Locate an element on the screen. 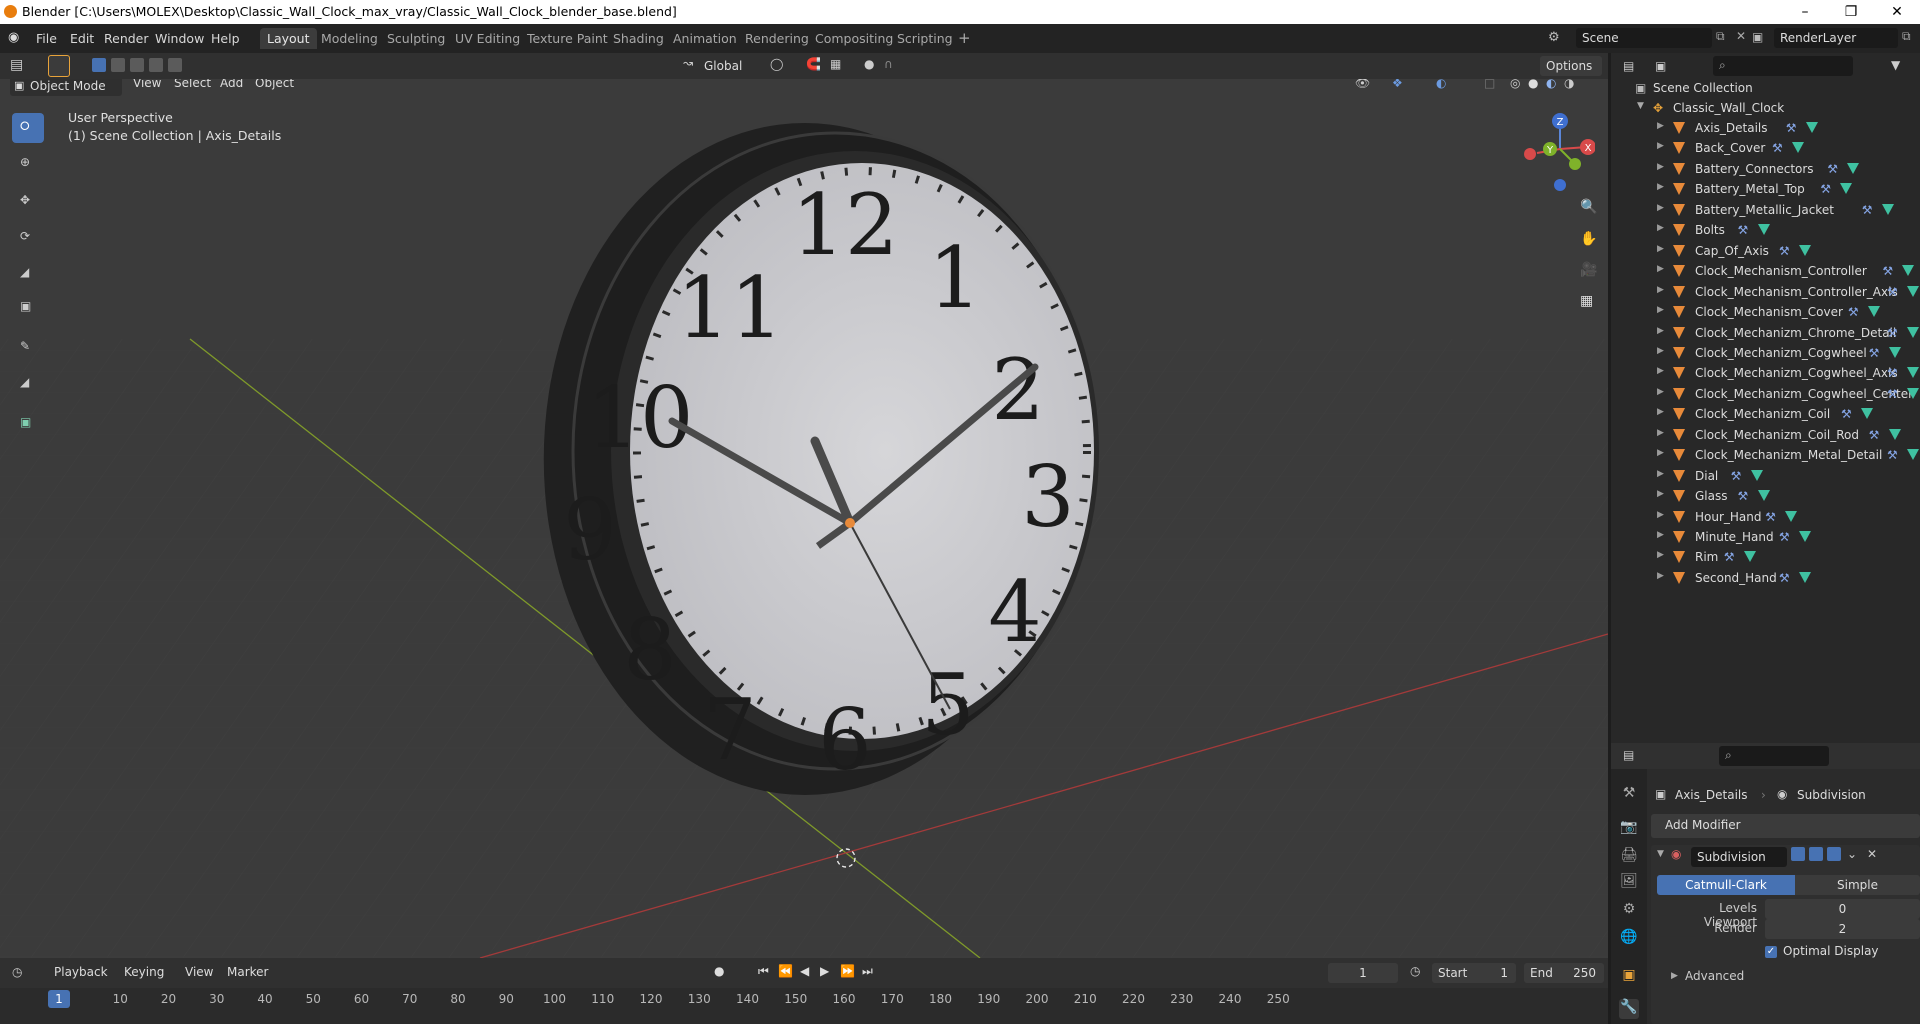  select-box-tool: ⭘ is located at coordinates (28, 128).